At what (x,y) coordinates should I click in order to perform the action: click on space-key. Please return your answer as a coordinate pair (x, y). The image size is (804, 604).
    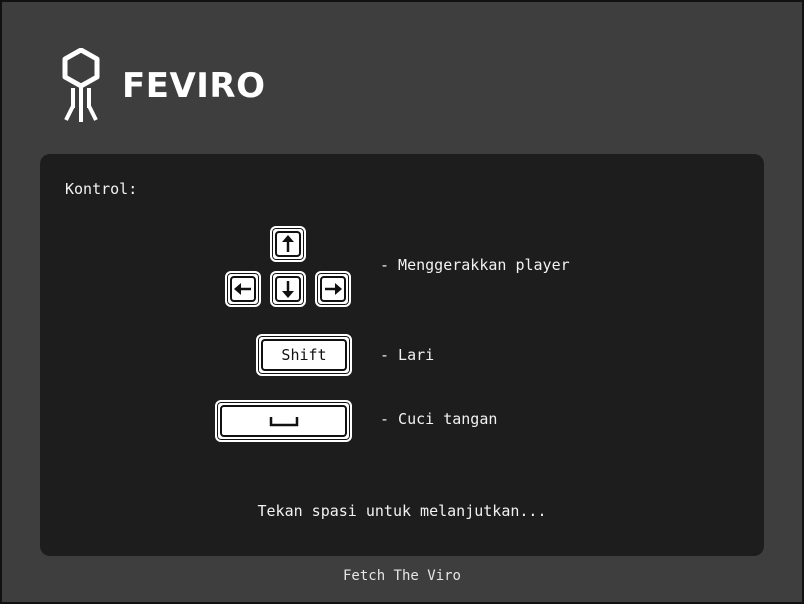
    Looking at the image, I should click on (283, 421).